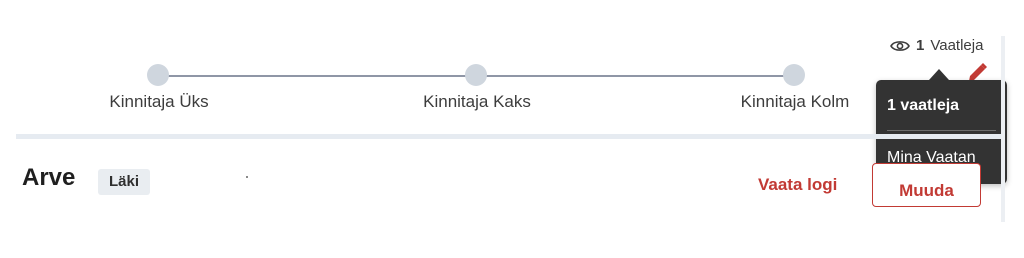  I want to click on viewers-label: Vaatleja, so click(957, 45).